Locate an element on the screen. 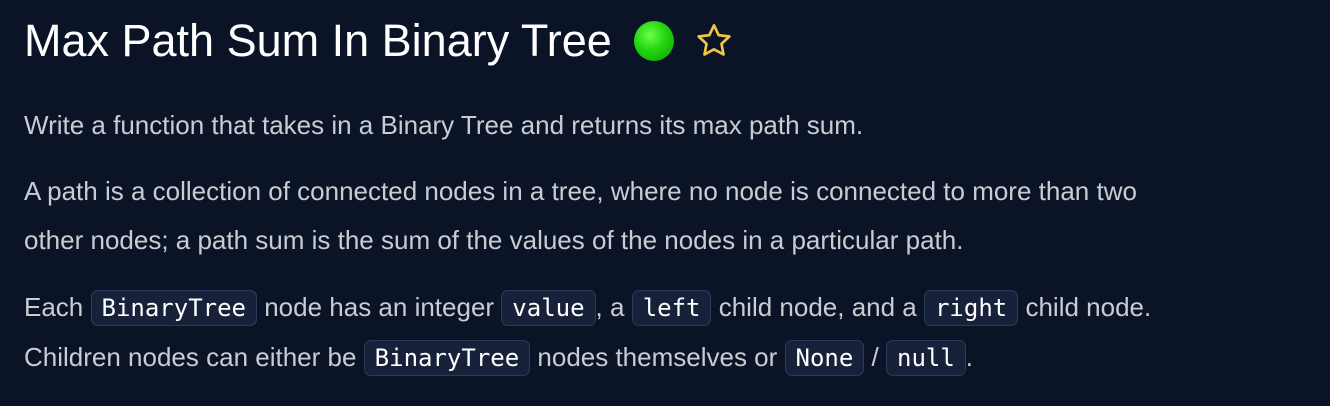 The image size is (1330, 406). inline-code: None is located at coordinates (824, 358).